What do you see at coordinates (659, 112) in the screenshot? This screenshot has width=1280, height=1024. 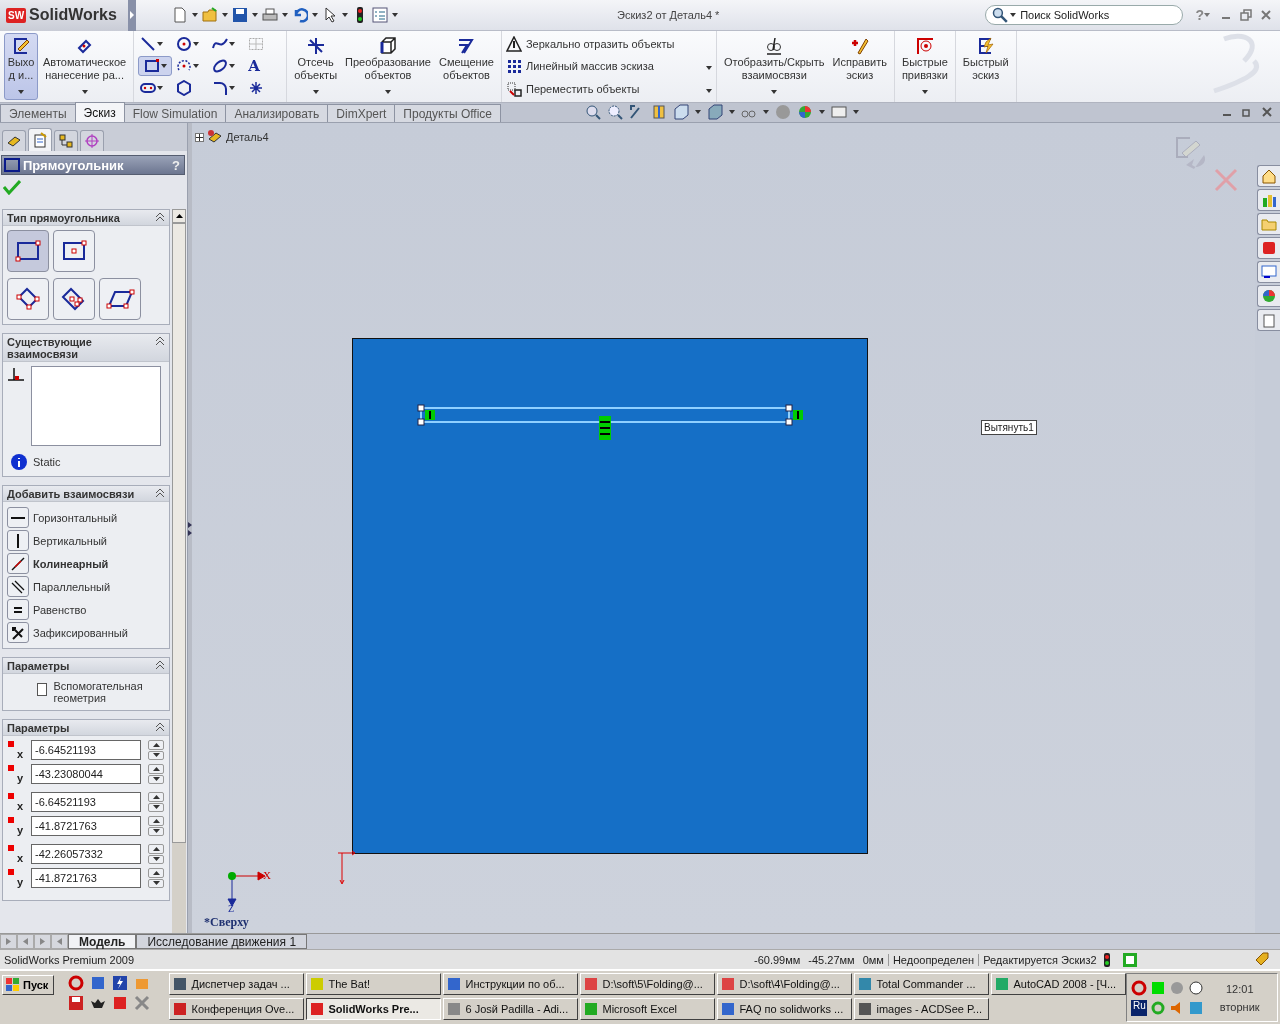 I see `section-view-icon` at bounding box center [659, 112].